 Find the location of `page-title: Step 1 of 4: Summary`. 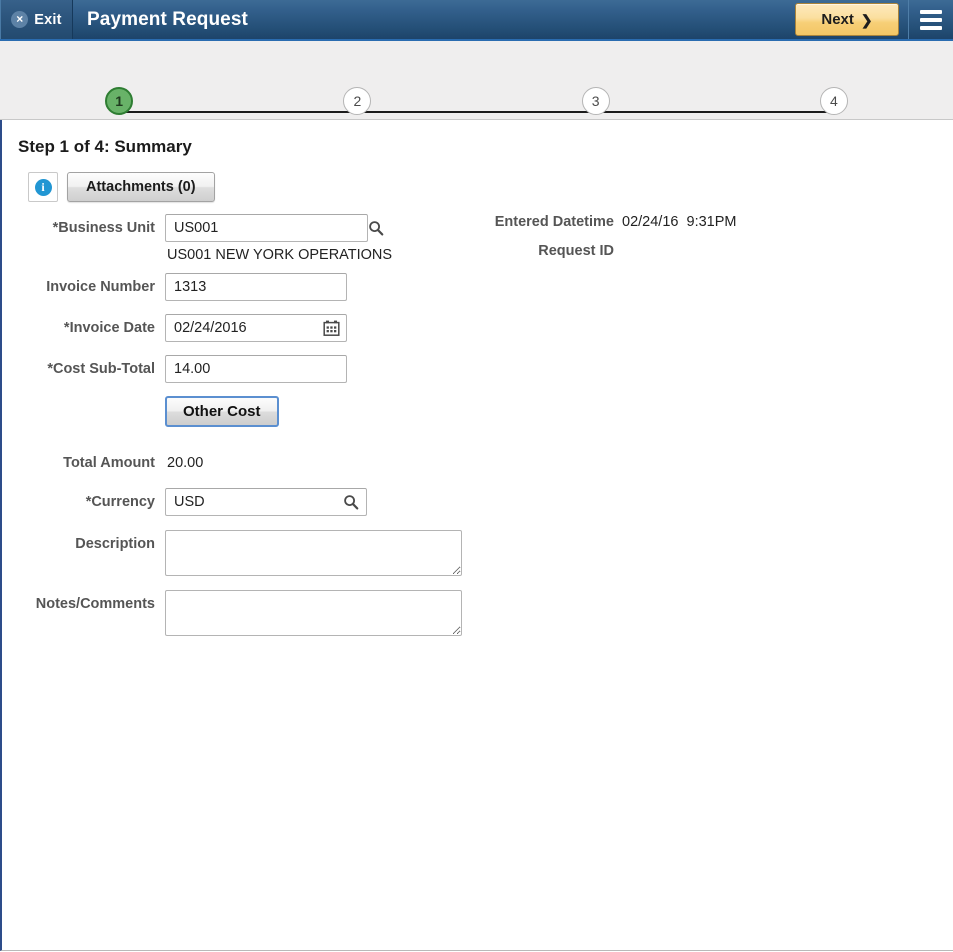

page-title: Step 1 of 4: Summary is located at coordinates (105, 146).